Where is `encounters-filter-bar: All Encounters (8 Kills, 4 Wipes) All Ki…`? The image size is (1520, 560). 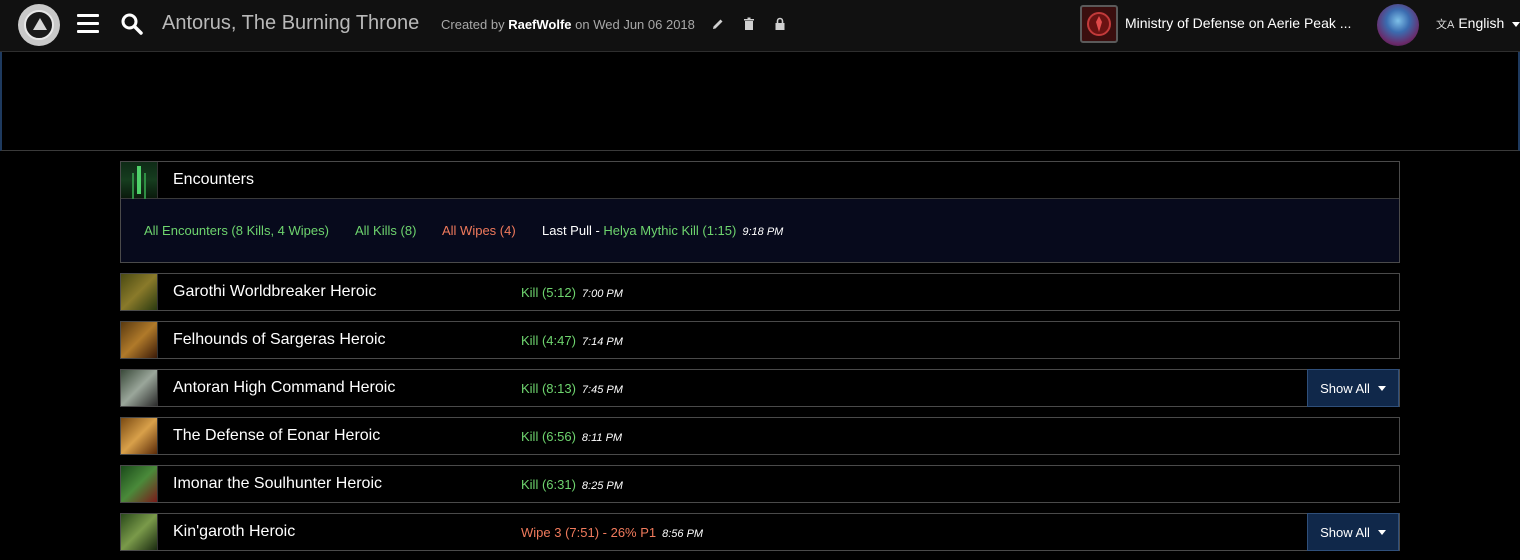 encounters-filter-bar: All Encounters (8 Kills, 4 Wipes) All Ki… is located at coordinates (760, 230).